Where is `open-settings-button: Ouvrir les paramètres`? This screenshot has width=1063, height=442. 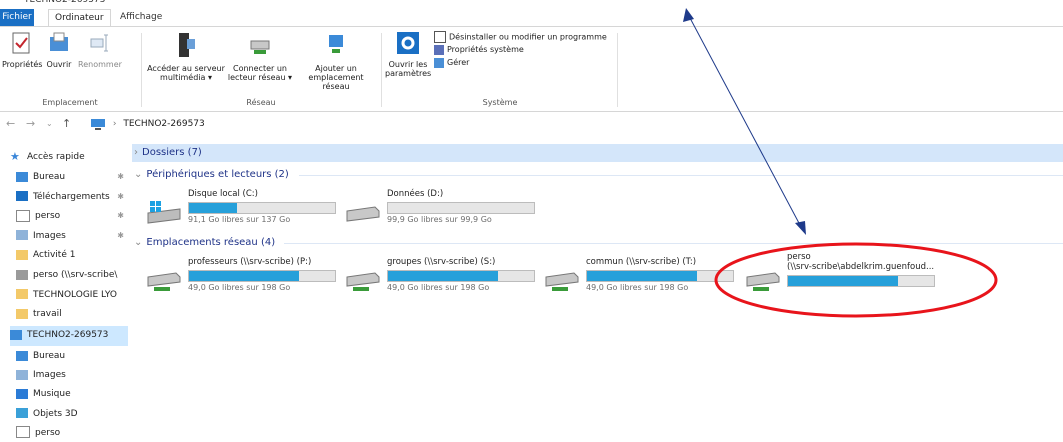
open-settings-button: Ouvrir les paramètres is located at coordinates (408, 54).